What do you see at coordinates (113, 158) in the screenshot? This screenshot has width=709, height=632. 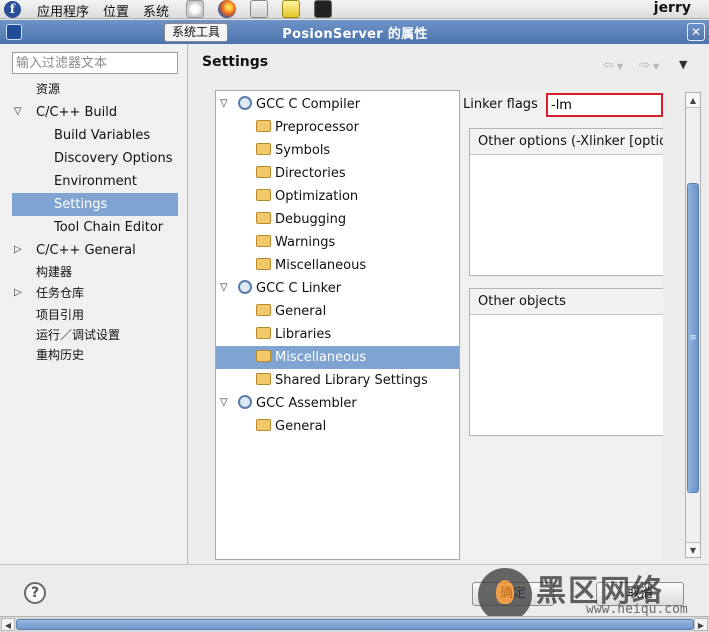 I see `nav-item-label: Discovery Options` at bounding box center [113, 158].